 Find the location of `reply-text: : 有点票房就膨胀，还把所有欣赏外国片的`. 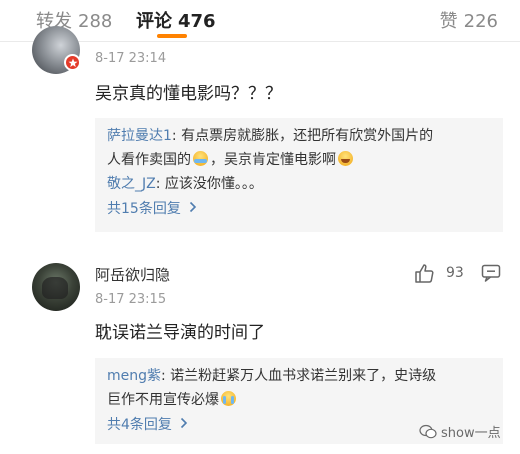

reply-text: : 有点票房就膨胀，还把所有欣赏外国片的 is located at coordinates (302, 136).